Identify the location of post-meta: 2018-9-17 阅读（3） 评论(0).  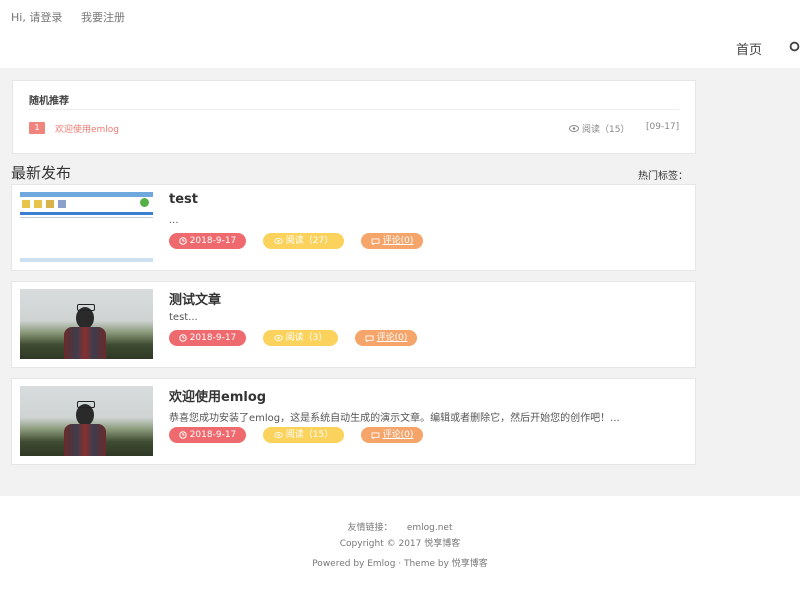
(293, 338).